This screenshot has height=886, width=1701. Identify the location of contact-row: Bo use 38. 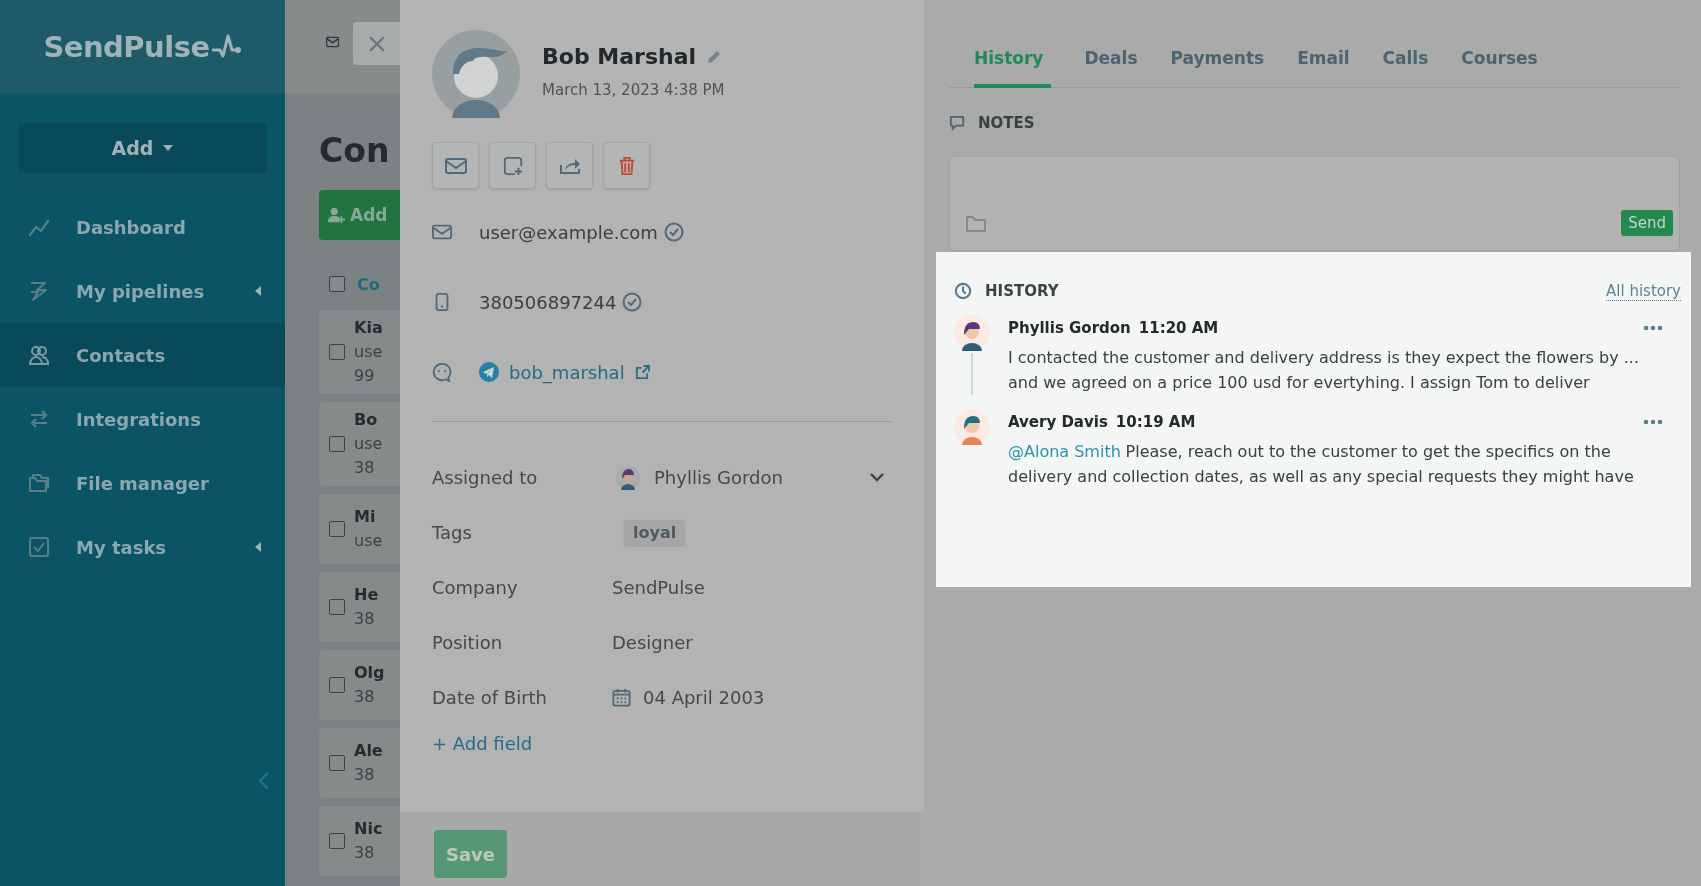
(359, 444).